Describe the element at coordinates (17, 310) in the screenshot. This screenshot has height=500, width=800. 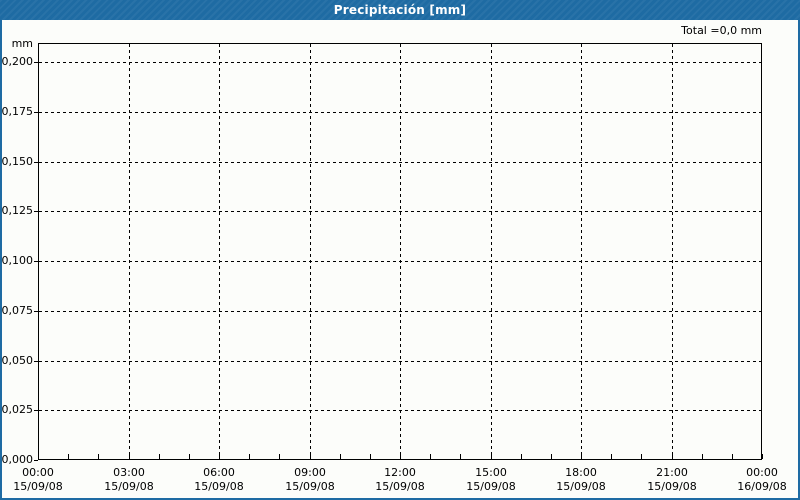
I see `y-tick-label: 0,075` at that location.